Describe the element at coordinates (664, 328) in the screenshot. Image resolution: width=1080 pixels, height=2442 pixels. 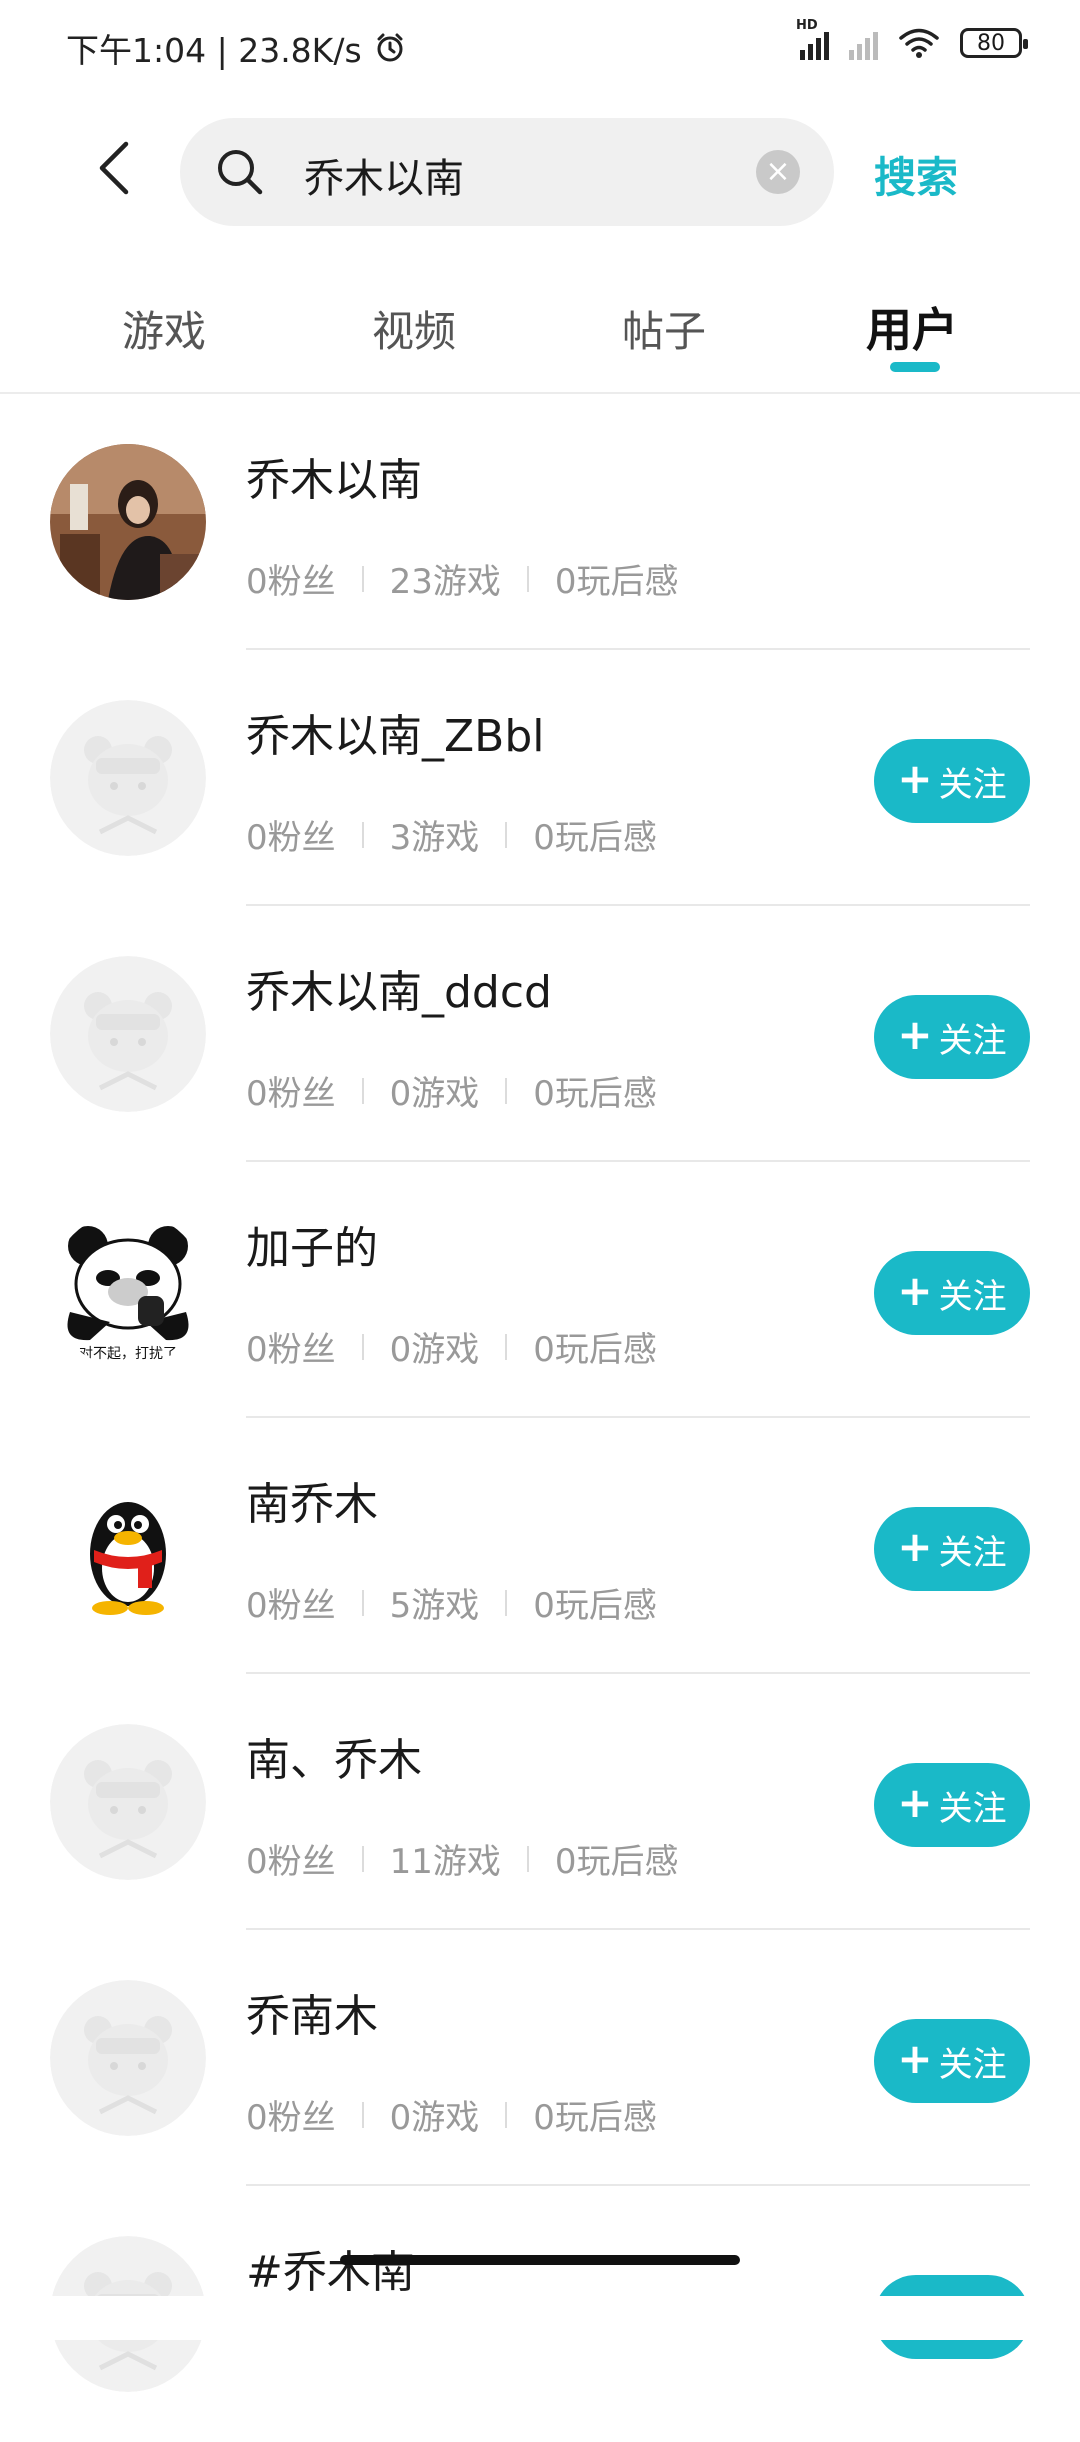
I see `tab-posts: 帖子` at that location.